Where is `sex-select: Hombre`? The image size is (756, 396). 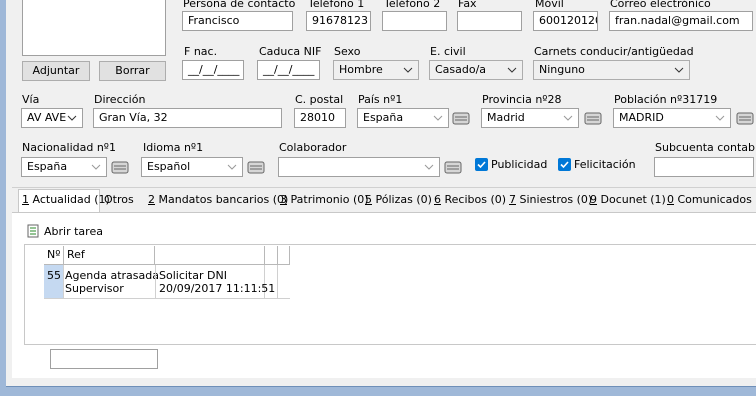 sex-select: Hombre is located at coordinates (376, 70).